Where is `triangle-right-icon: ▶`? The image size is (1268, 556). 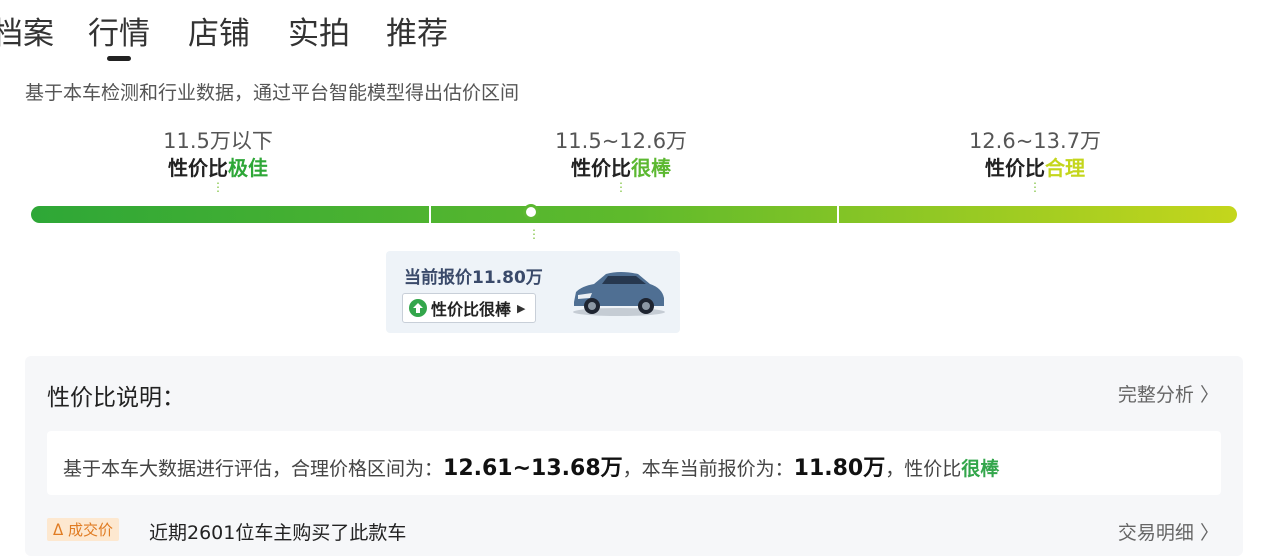 triangle-right-icon: ▶ is located at coordinates (521, 308).